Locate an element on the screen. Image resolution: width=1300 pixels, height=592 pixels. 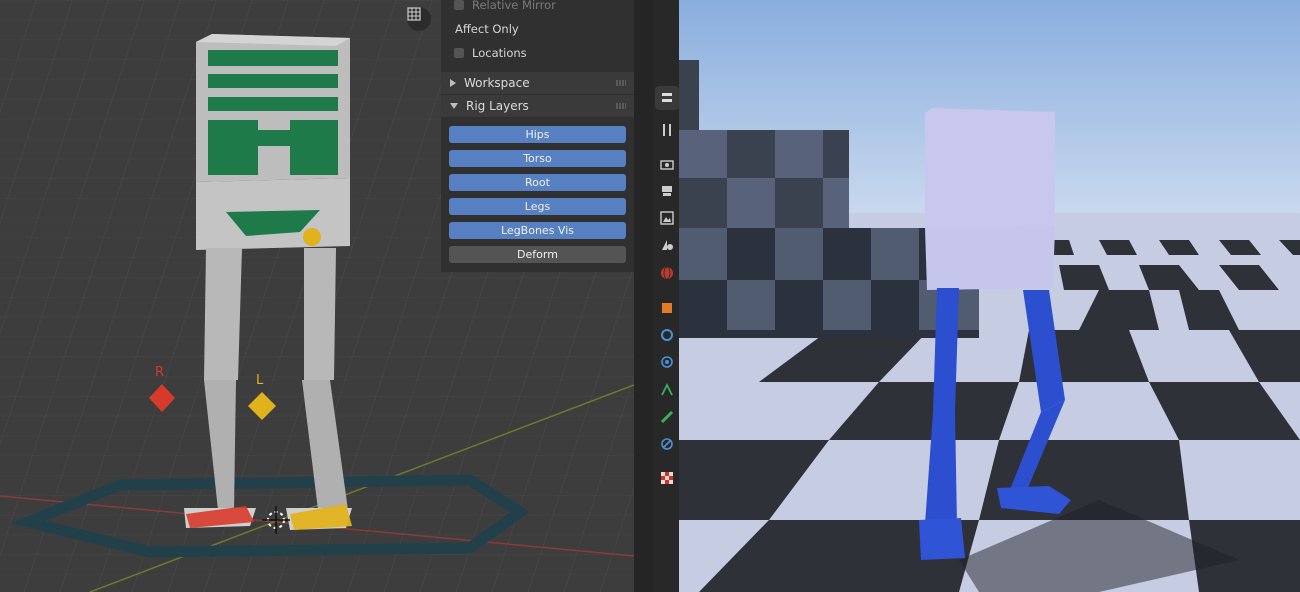
layer-label: LegBones Vis is located at coordinates (537, 230).